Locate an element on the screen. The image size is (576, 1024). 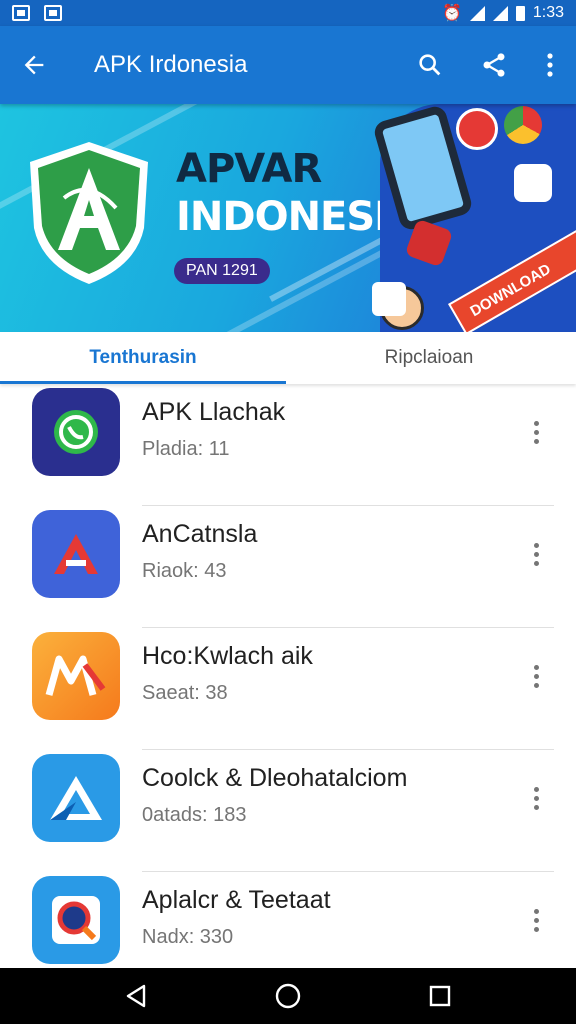
video-bubble-icon is located at coordinates (533, 183).